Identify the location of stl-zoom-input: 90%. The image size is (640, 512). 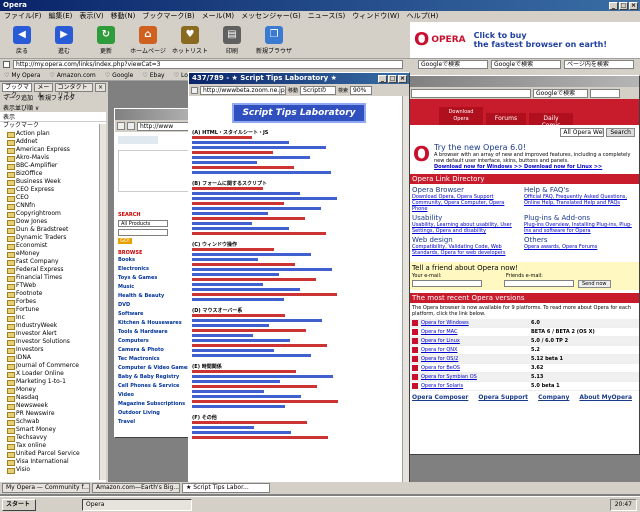
(361, 90).